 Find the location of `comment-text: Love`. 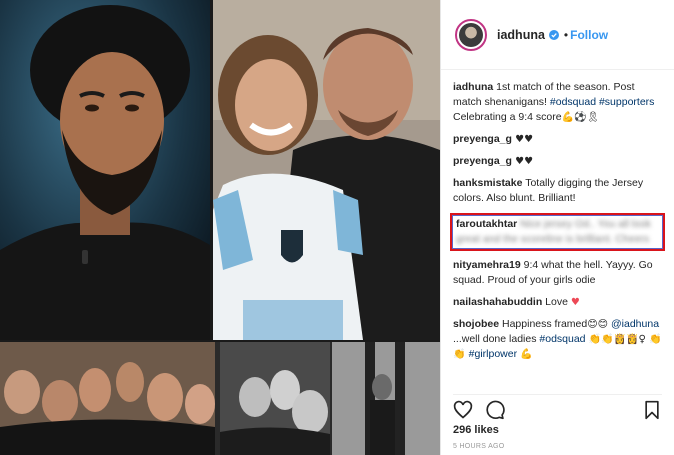

comment-text: Love is located at coordinates (556, 302).